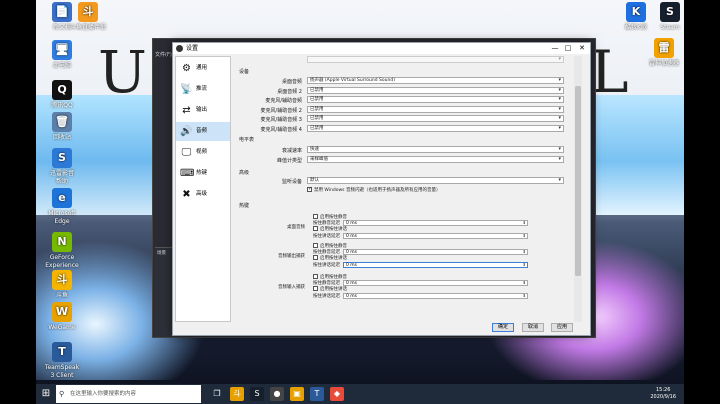 The image size is (720, 404). What do you see at coordinates (62, 198) in the screenshot?
I see `app-icon: e` at bounding box center [62, 198].